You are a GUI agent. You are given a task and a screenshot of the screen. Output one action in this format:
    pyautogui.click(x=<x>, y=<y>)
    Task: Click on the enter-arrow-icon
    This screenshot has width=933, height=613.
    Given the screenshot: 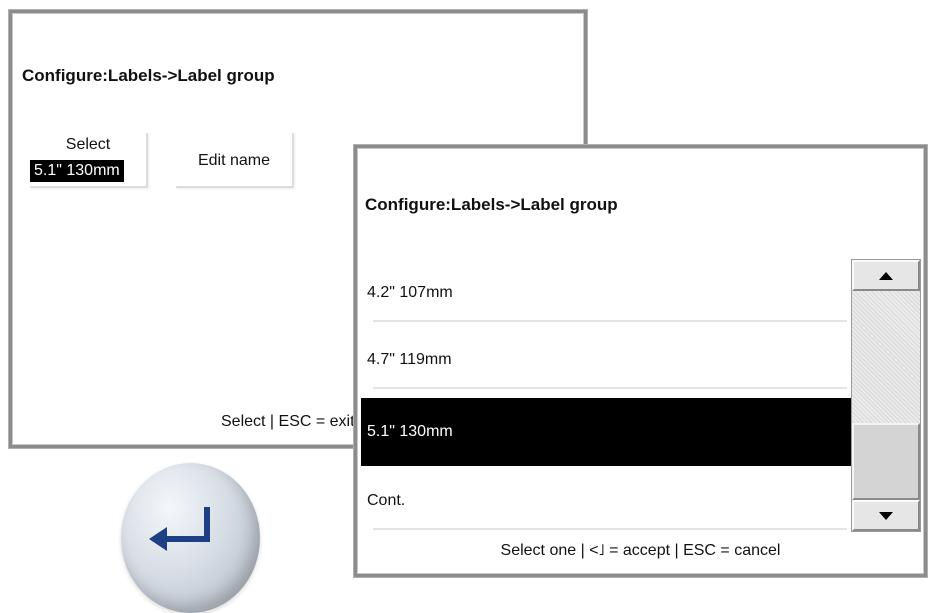 What is the action you would take?
    pyautogui.click(x=179, y=529)
    